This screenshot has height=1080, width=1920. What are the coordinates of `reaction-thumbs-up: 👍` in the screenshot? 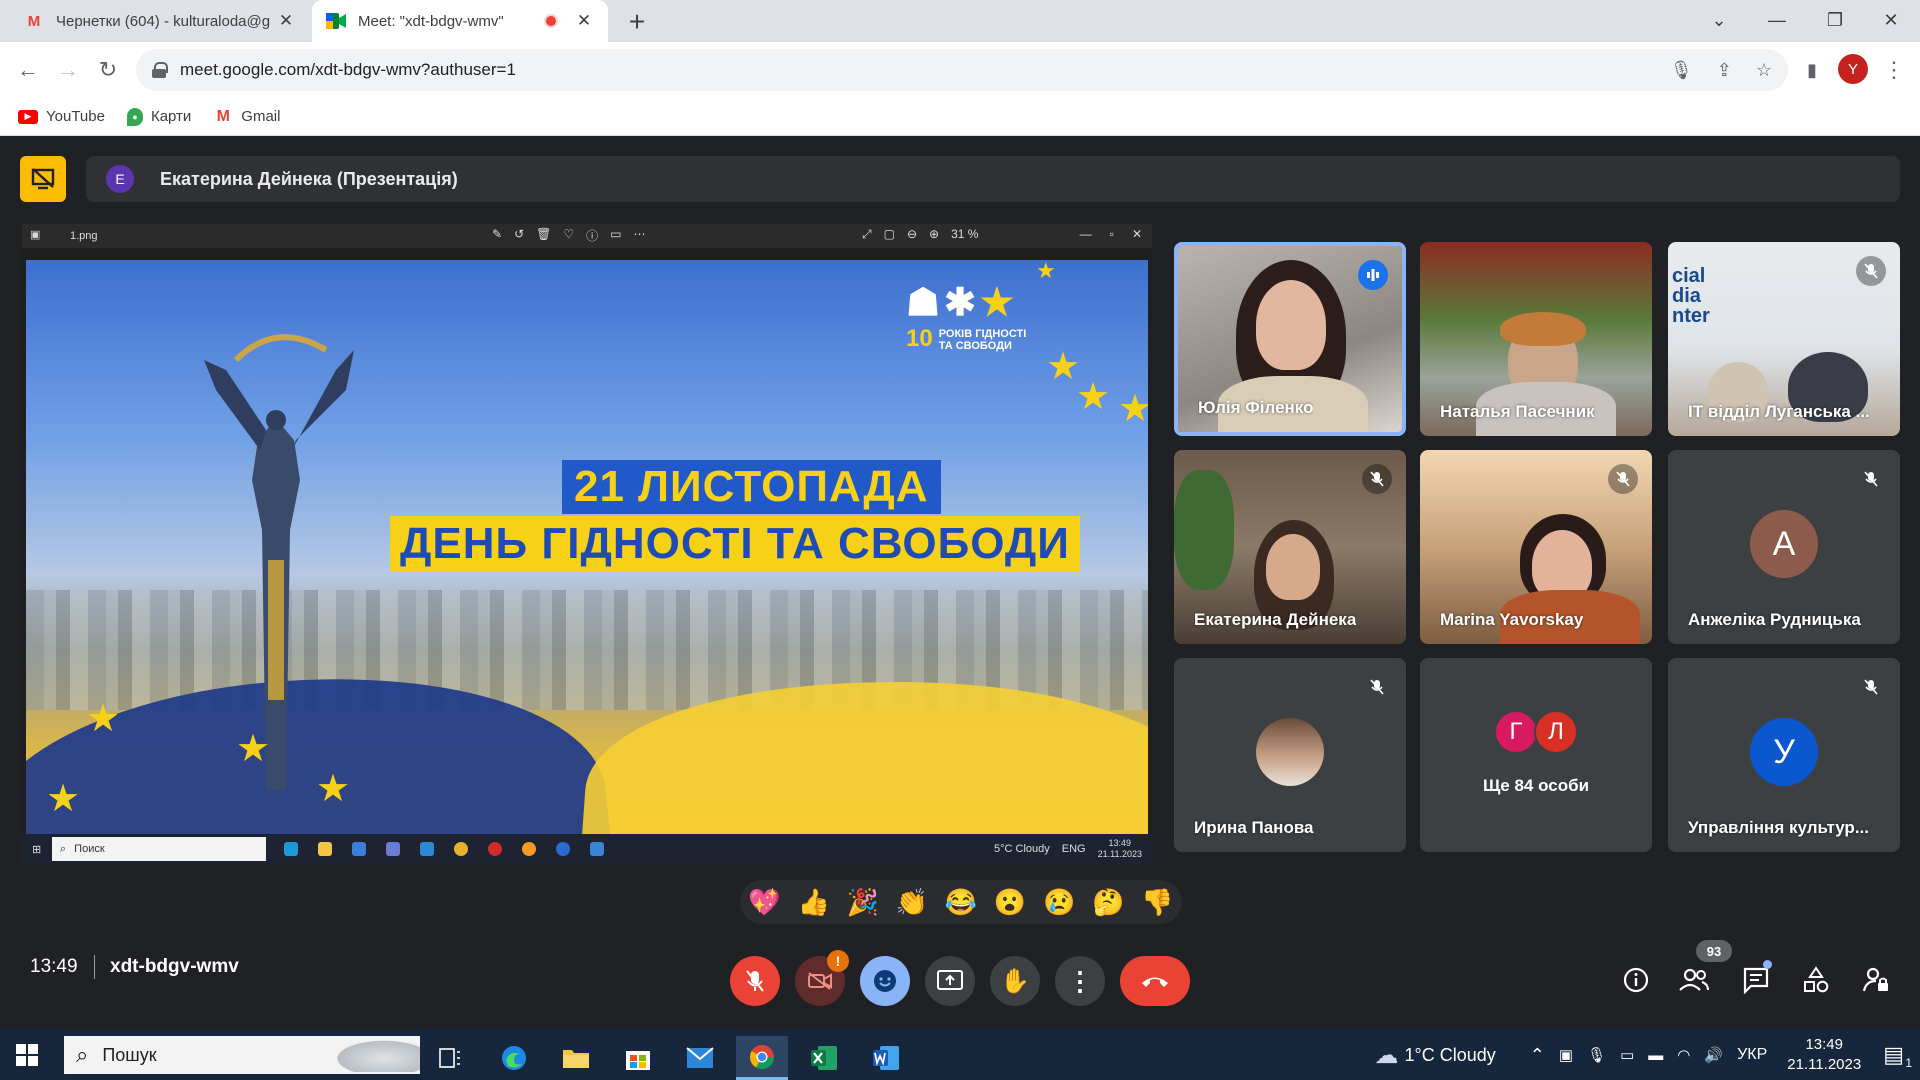 It's located at (814, 902).